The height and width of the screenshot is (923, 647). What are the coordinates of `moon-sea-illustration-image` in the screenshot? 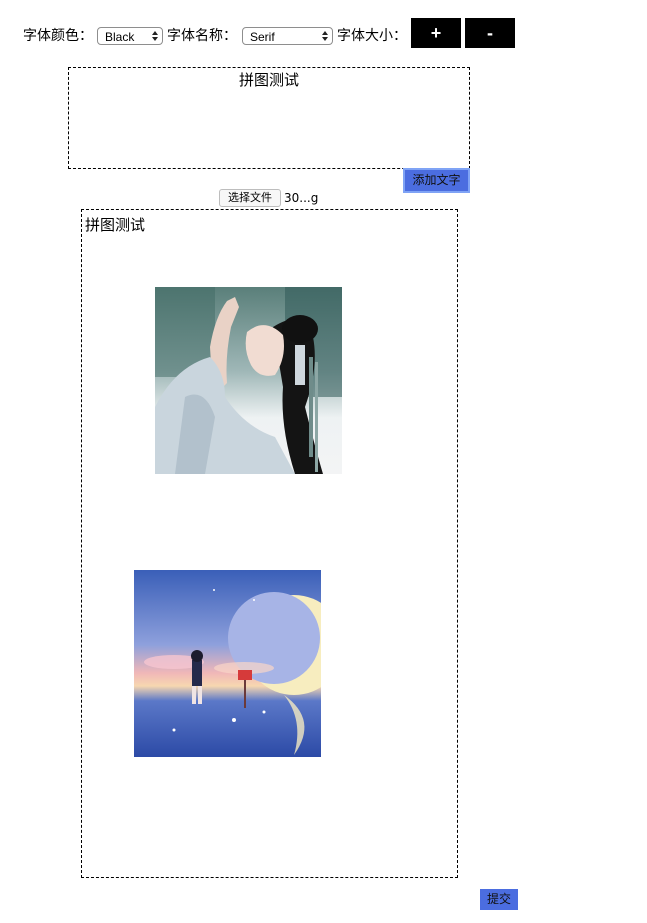 It's located at (227, 663).